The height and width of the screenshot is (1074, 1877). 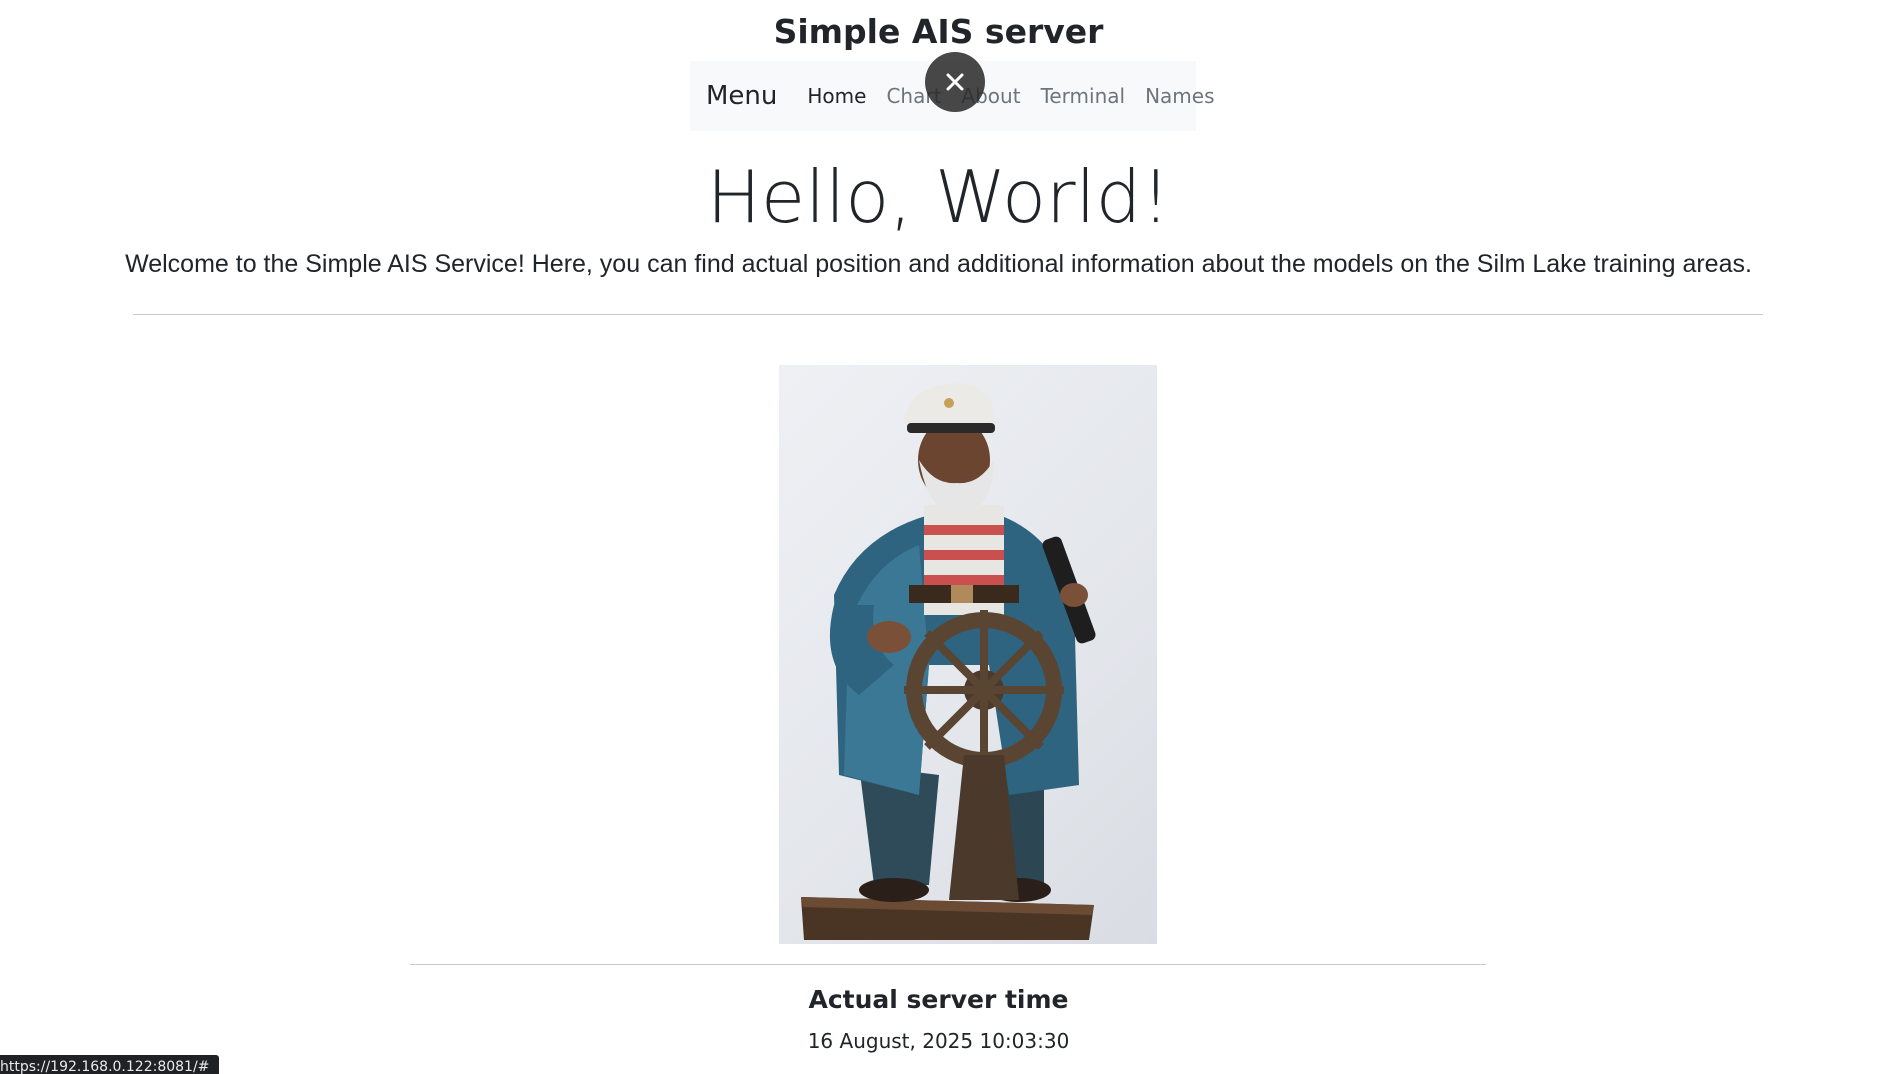 What do you see at coordinates (1179, 96) in the screenshot?
I see `nav-link-names: Names` at bounding box center [1179, 96].